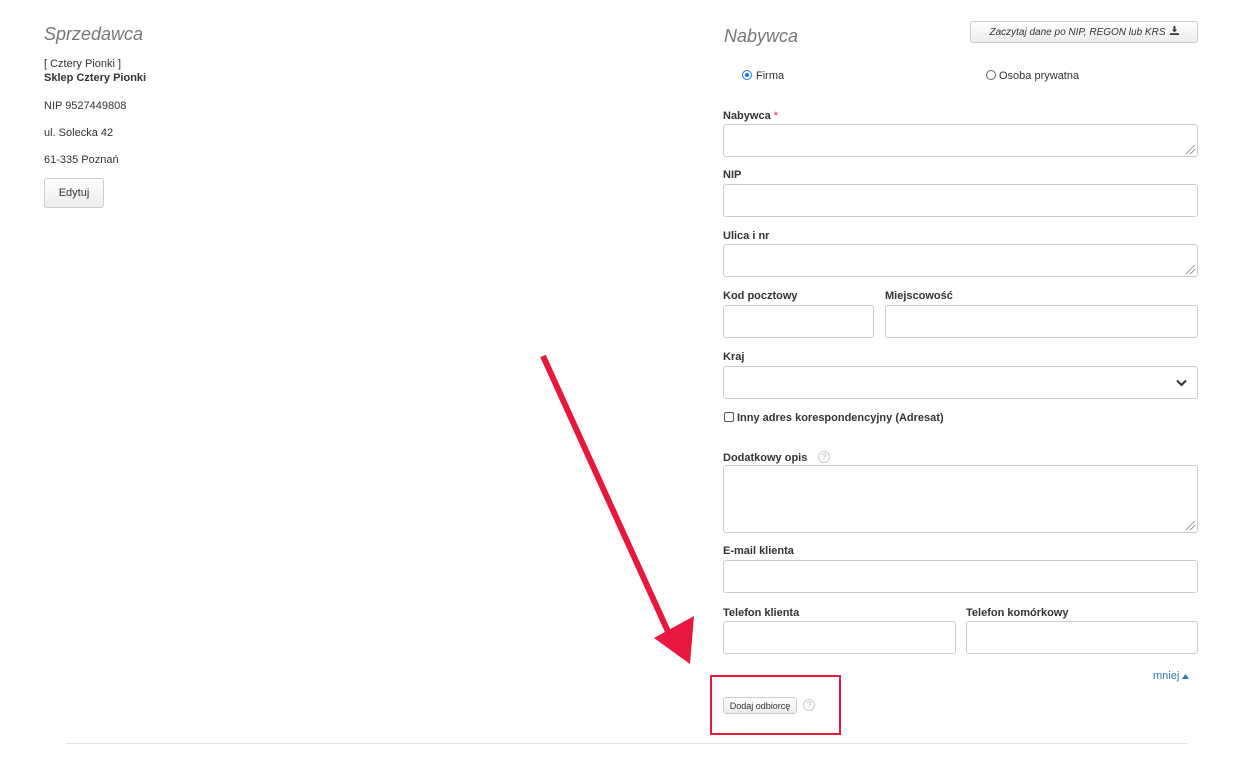 The height and width of the screenshot is (760, 1244). I want to click on extra-desc-field, so click(960, 499).